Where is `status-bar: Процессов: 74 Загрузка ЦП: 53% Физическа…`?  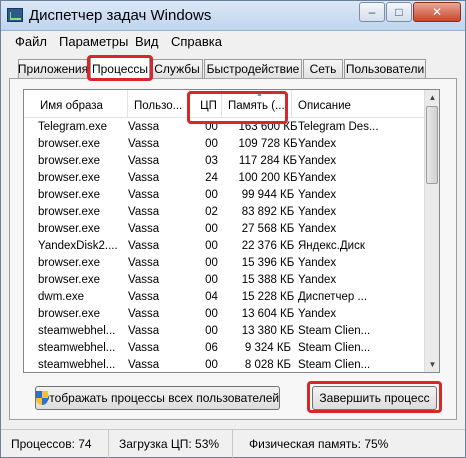
status-bar: Процессов: 74 Загрузка ЦП: 53% Физическа… is located at coordinates (233, 443).